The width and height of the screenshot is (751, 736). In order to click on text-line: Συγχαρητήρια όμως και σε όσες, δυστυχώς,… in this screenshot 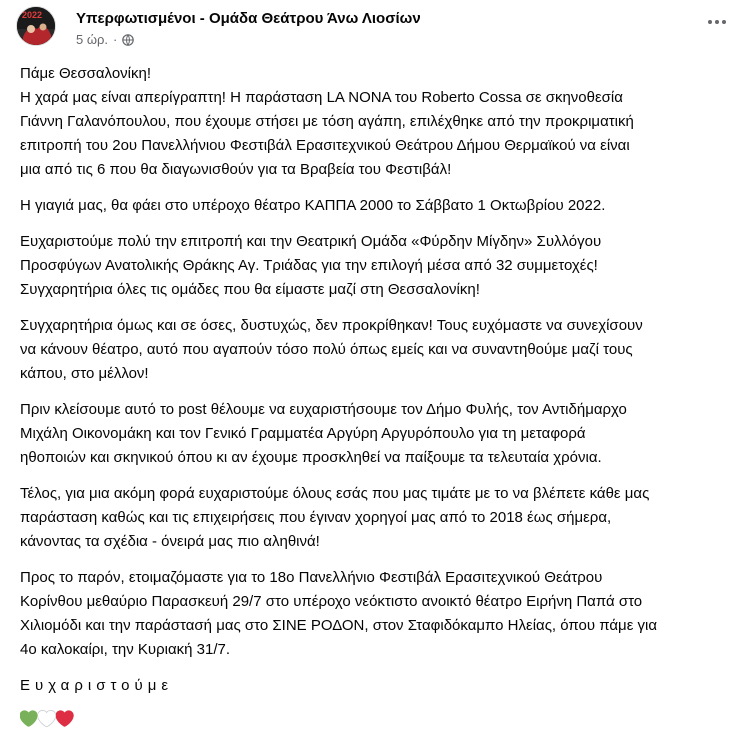, I will do `click(331, 325)`.